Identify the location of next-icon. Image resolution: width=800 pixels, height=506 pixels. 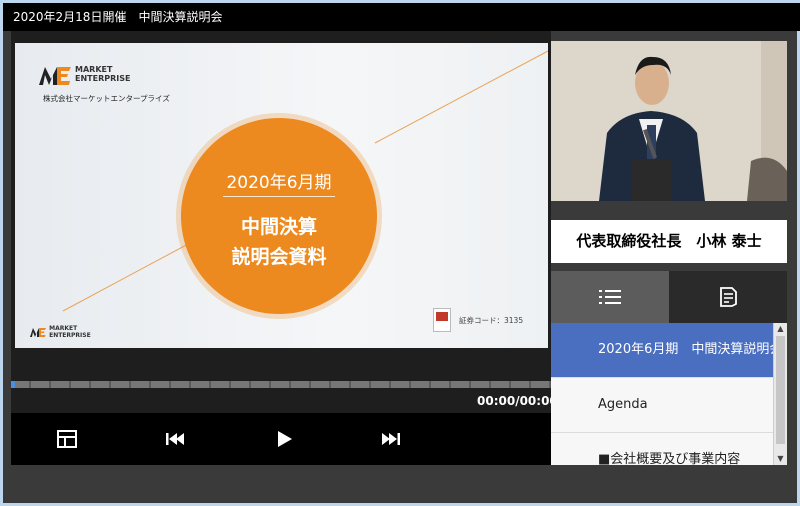
(391, 439).